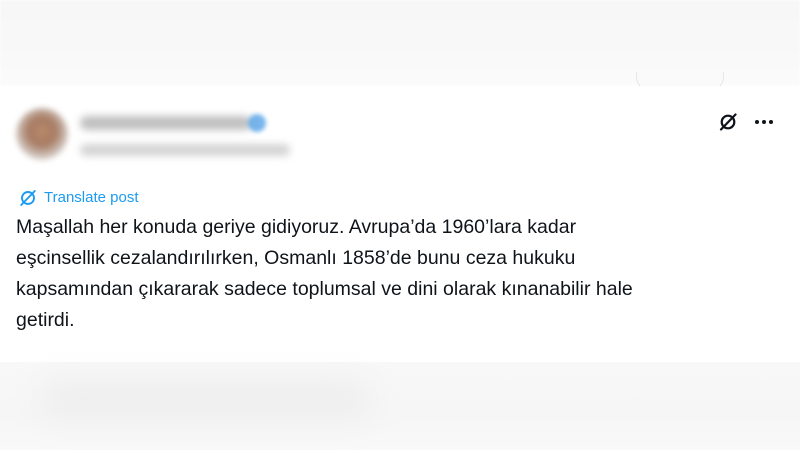  Describe the element at coordinates (166, 123) in the screenshot. I see `author-name-redacted` at that location.